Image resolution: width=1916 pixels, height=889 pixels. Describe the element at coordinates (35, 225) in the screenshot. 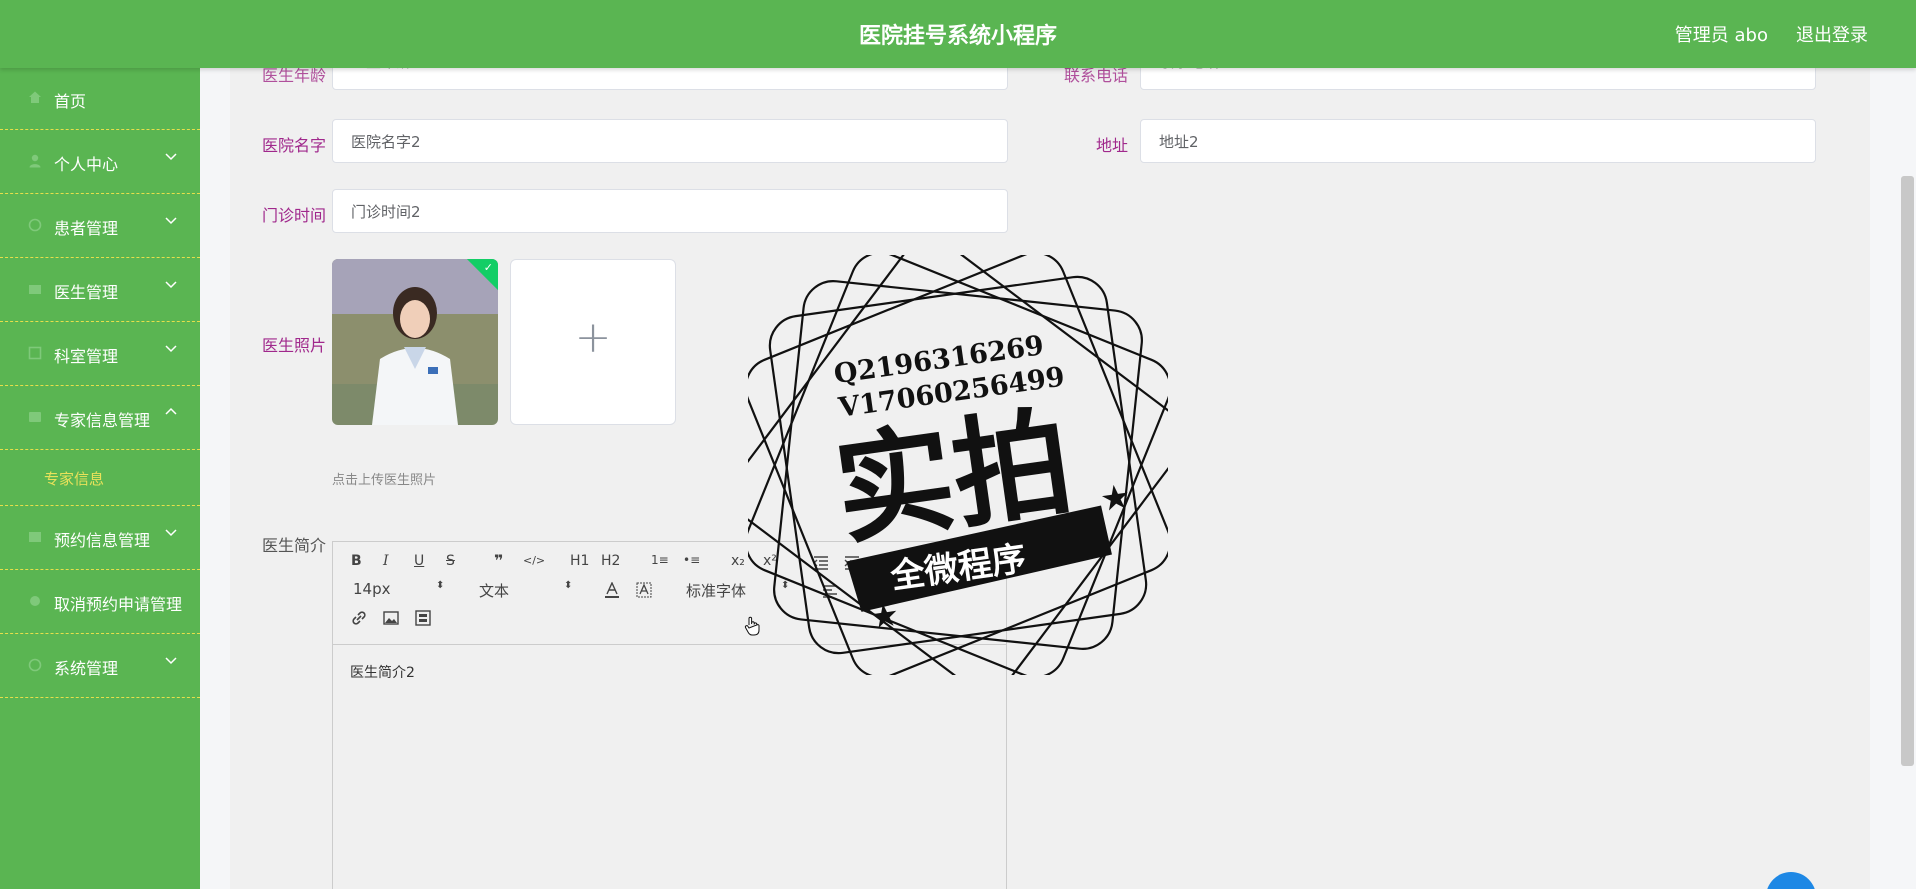

I see `patient-icon` at that location.